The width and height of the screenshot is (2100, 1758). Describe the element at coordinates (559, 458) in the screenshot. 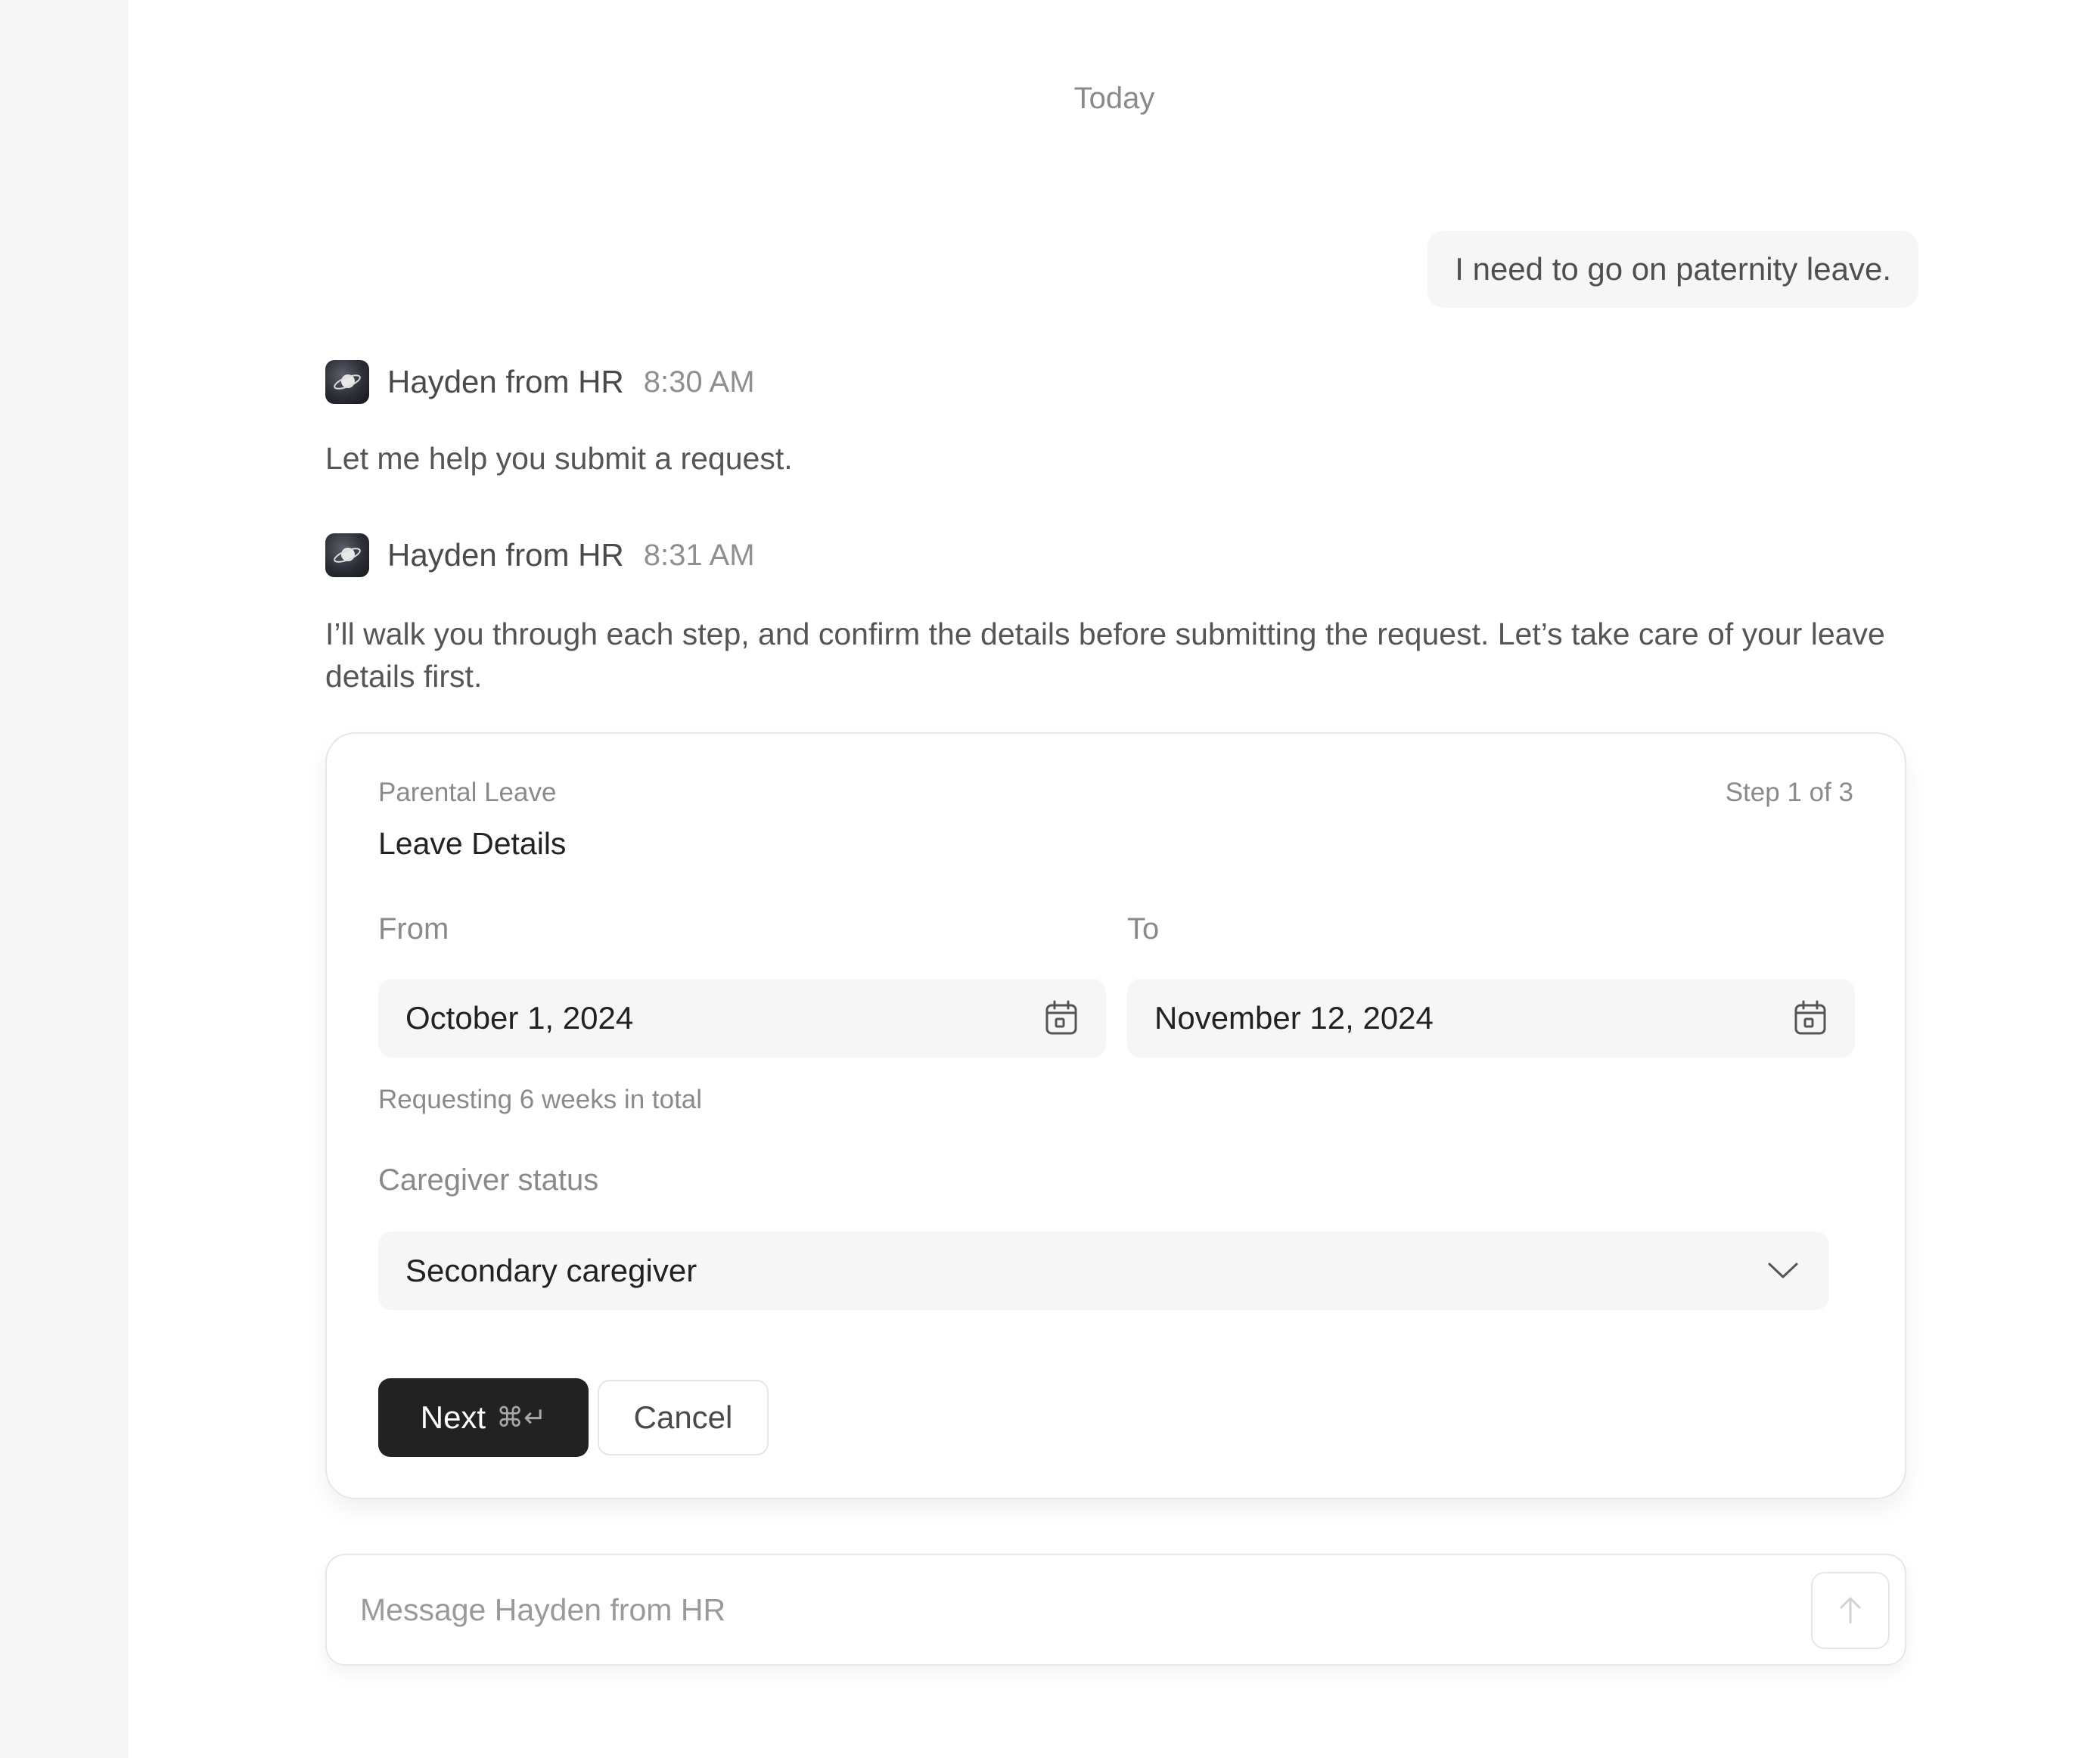

I see `message-text: Let me help you submit a request.` at that location.